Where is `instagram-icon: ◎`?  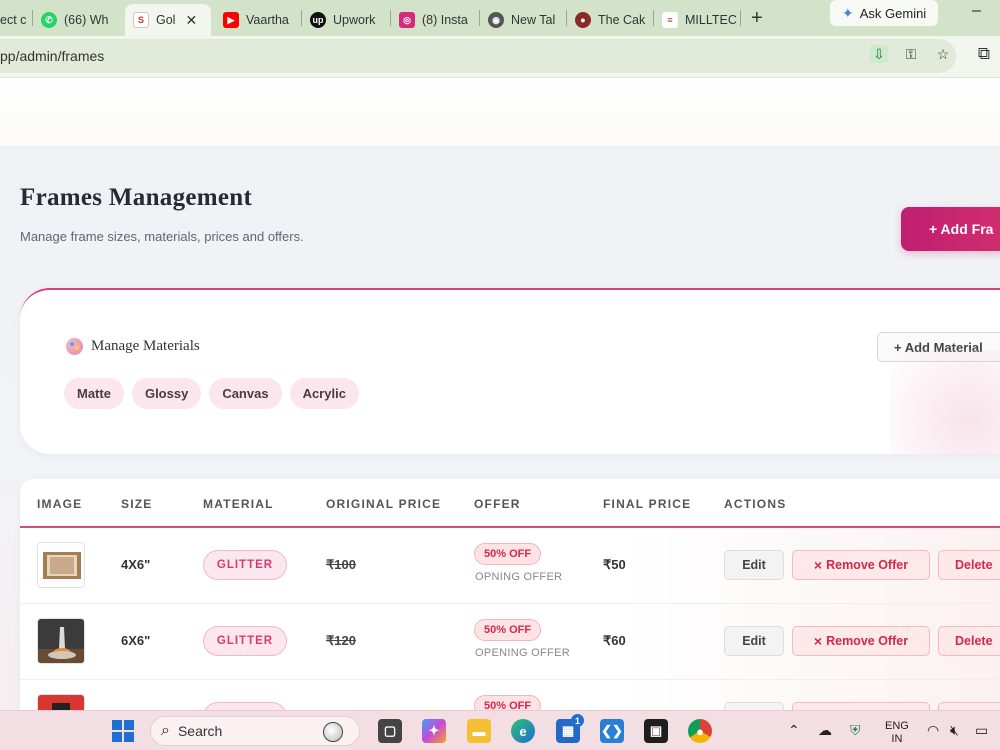 instagram-icon: ◎ is located at coordinates (407, 20).